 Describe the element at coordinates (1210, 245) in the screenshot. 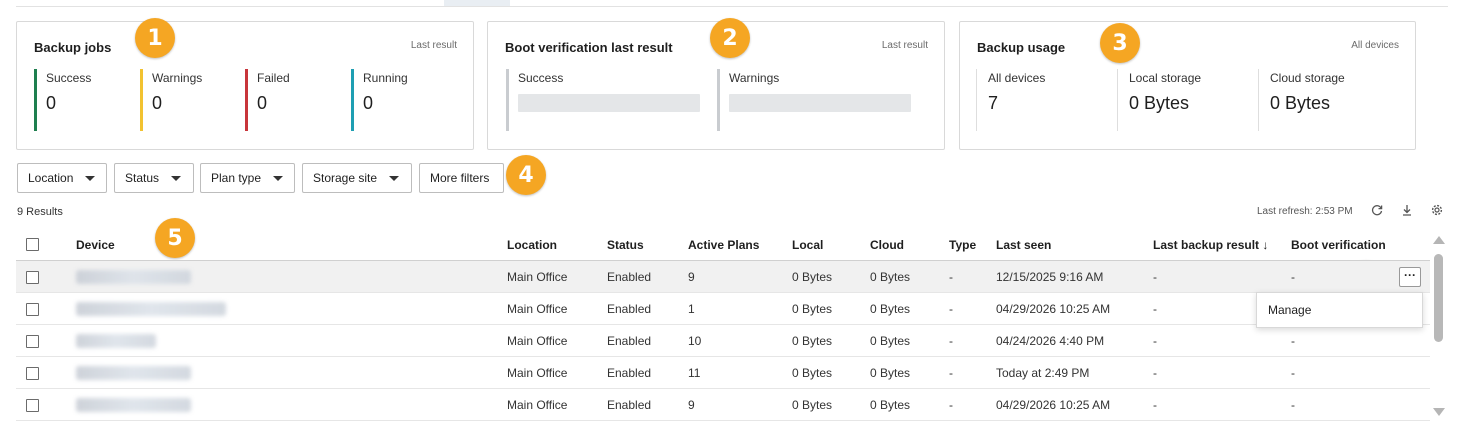

I see `column-last-backup-result: Last backup result ↓` at that location.